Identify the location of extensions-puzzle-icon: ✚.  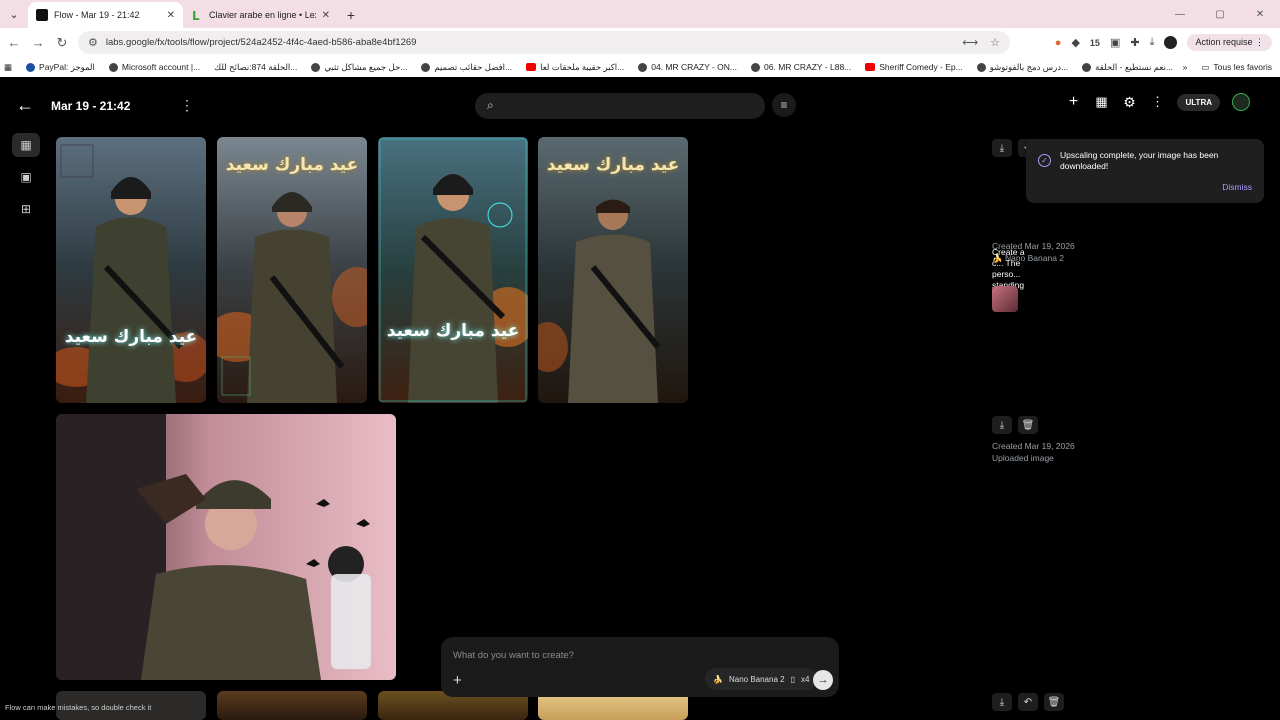
(1134, 42).